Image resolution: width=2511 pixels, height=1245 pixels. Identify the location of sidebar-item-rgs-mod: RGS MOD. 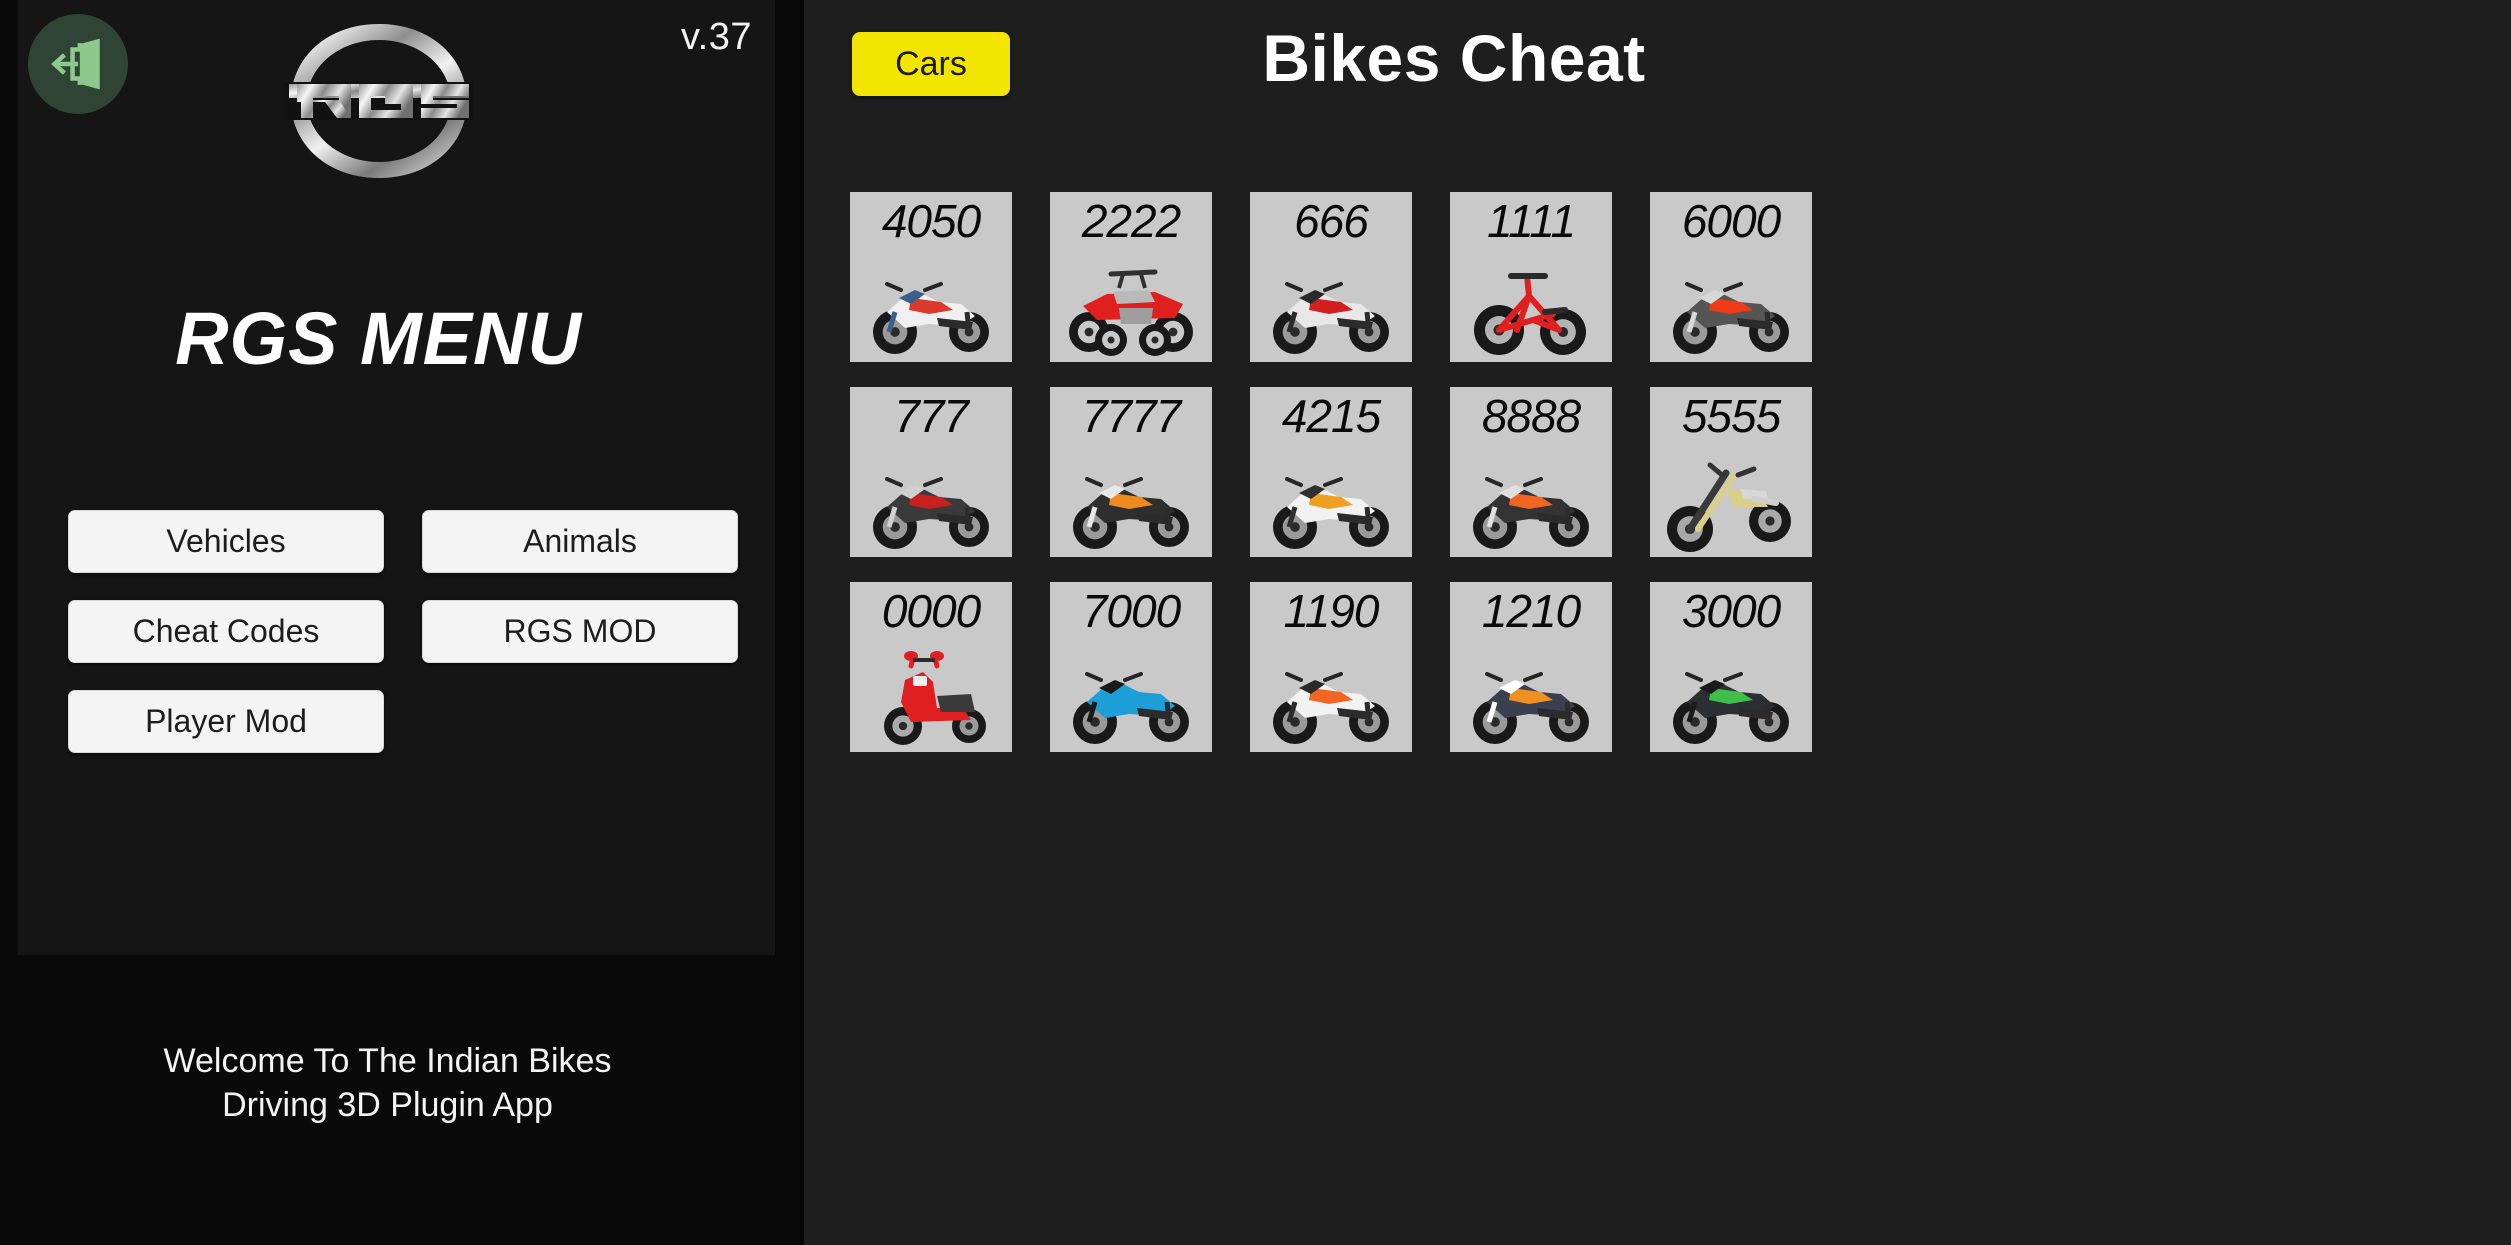
(580, 631).